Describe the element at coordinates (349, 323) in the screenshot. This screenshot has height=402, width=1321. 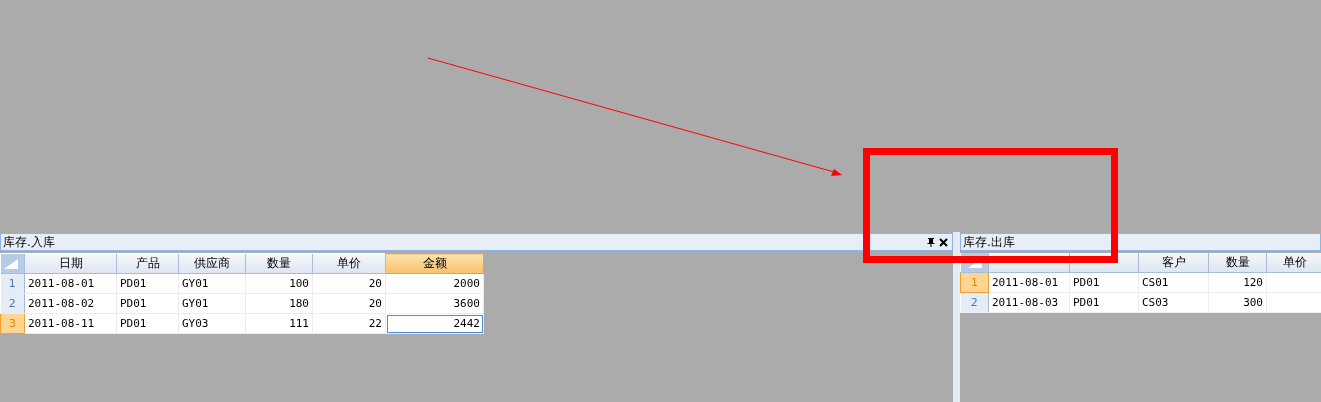
I see `table-cell: 22` at that location.